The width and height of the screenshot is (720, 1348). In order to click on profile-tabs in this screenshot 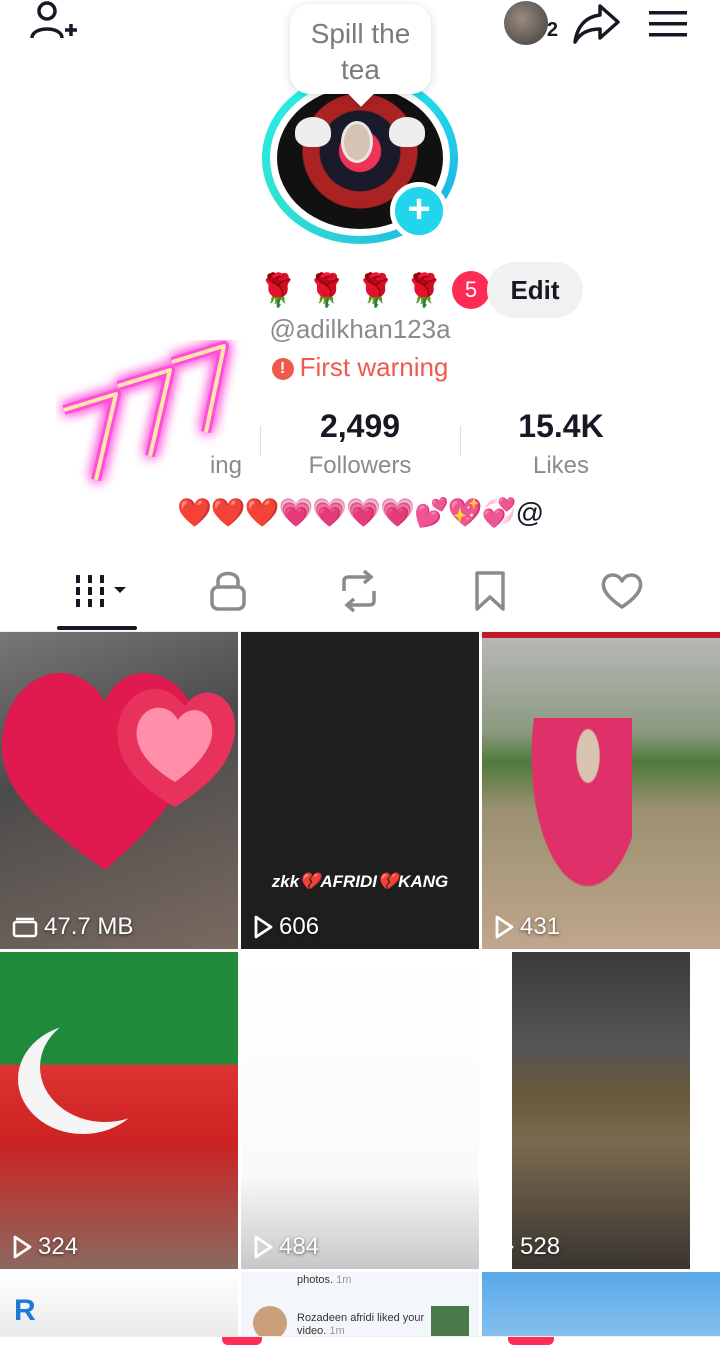, I will do `click(360, 594)`.